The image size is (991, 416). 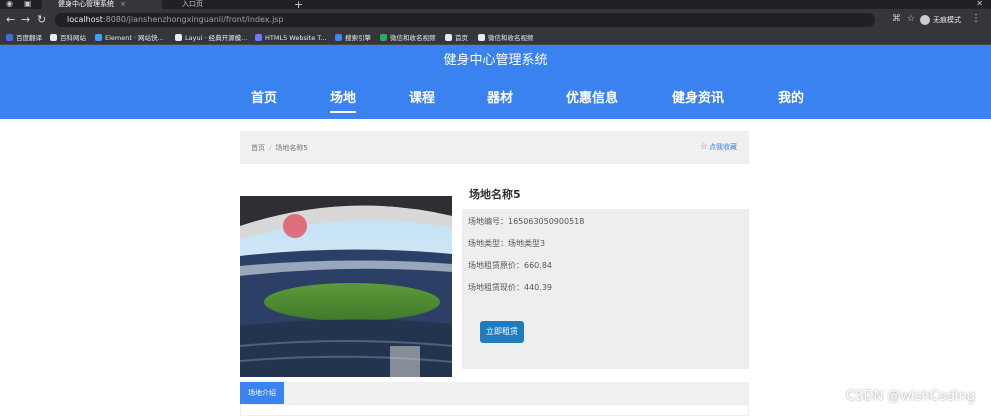 What do you see at coordinates (698, 96) in the screenshot?
I see `nav-item-news: 健身资讯` at bounding box center [698, 96].